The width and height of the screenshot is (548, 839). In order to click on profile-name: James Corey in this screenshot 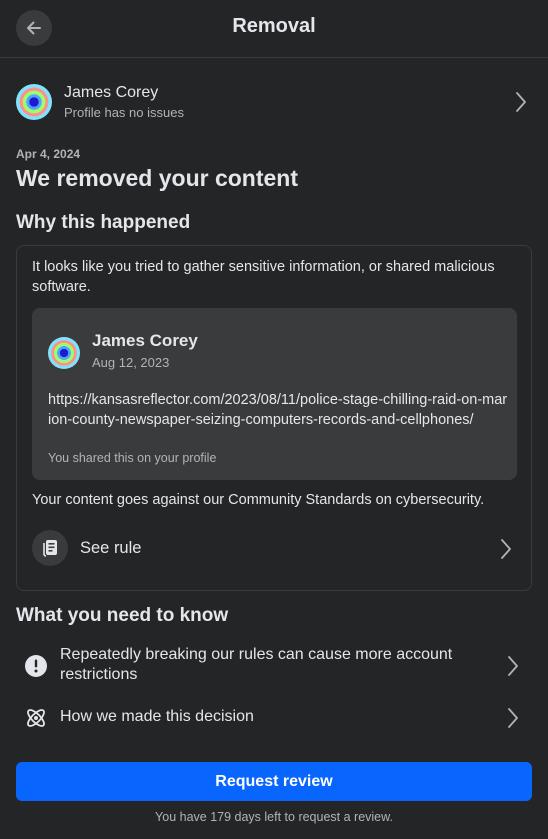, I will do `click(111, 92)`.